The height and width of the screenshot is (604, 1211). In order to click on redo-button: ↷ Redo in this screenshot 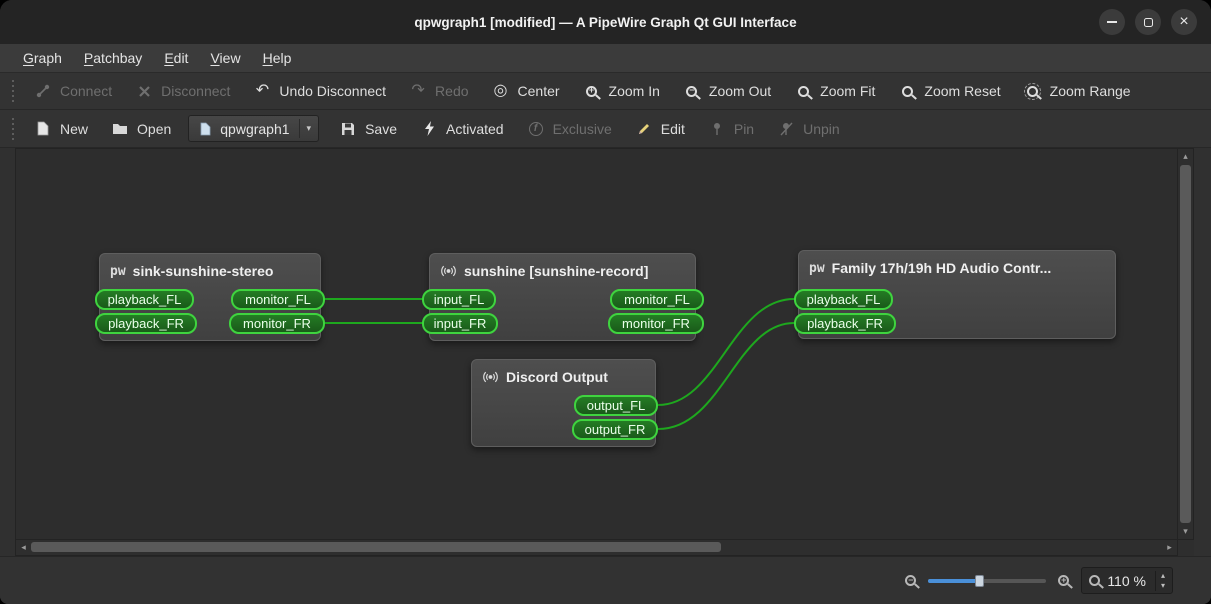, I will do `click(438, 91)`.